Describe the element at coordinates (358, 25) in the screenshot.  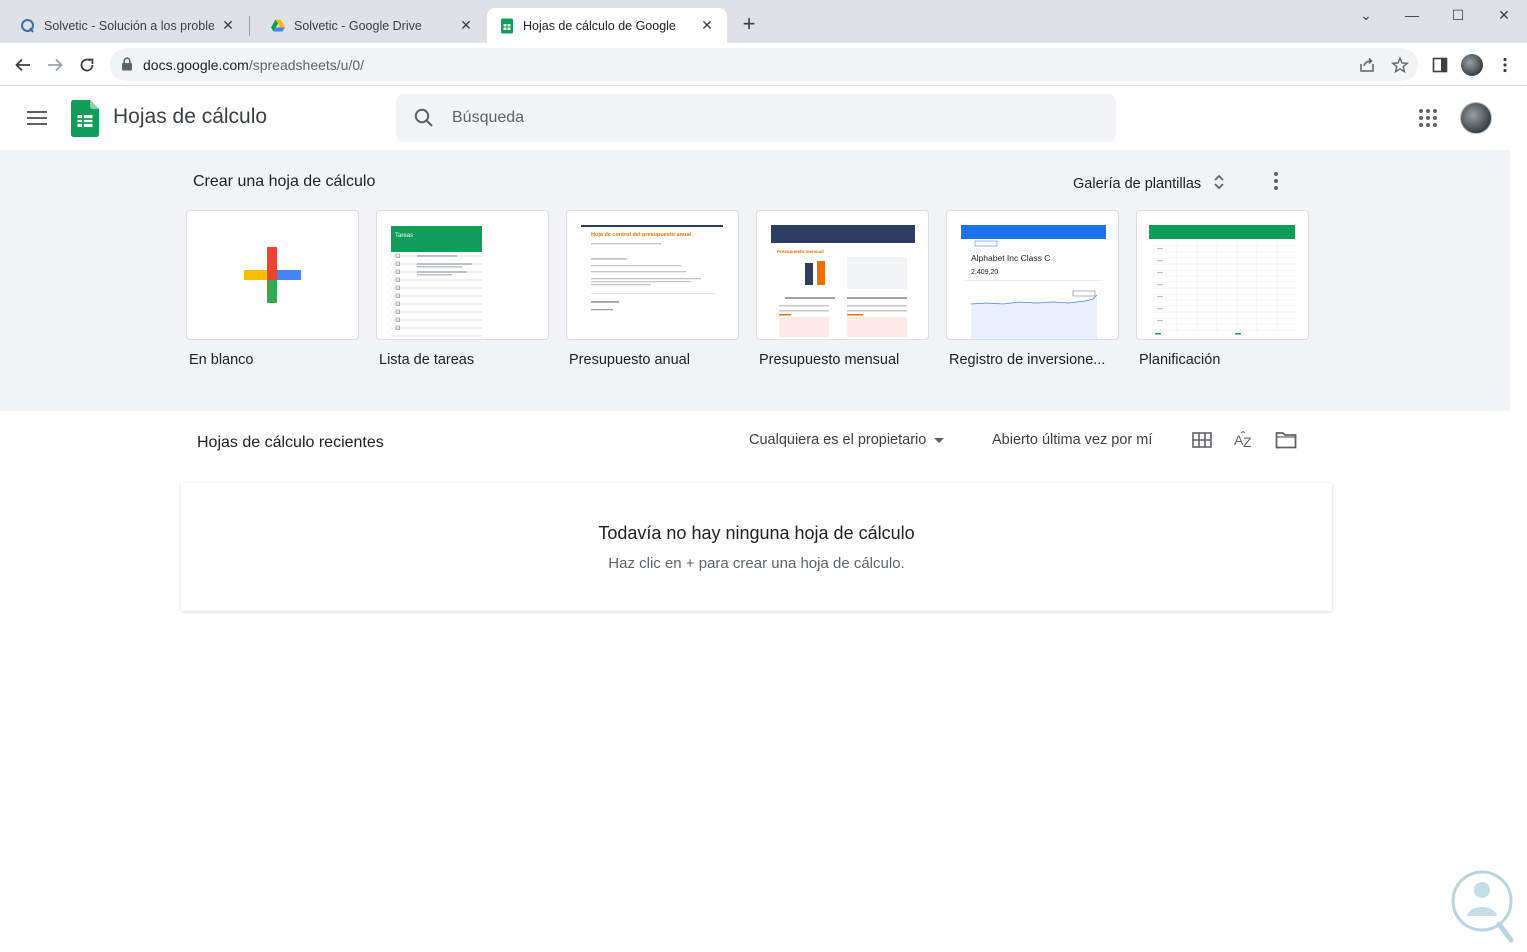
I see `tab-title: Solvetic - Google Drive` at that location.